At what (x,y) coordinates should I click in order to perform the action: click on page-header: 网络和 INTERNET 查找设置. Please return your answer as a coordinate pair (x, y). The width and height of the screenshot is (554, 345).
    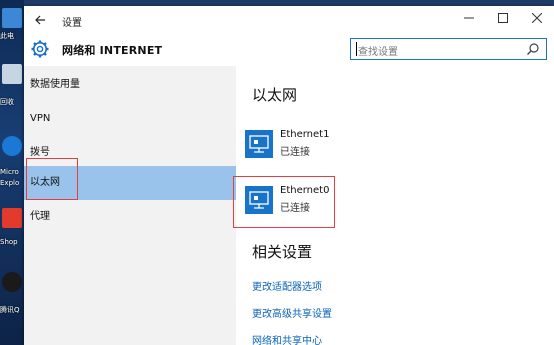
    Looking at the image, I should click on (289, 50).